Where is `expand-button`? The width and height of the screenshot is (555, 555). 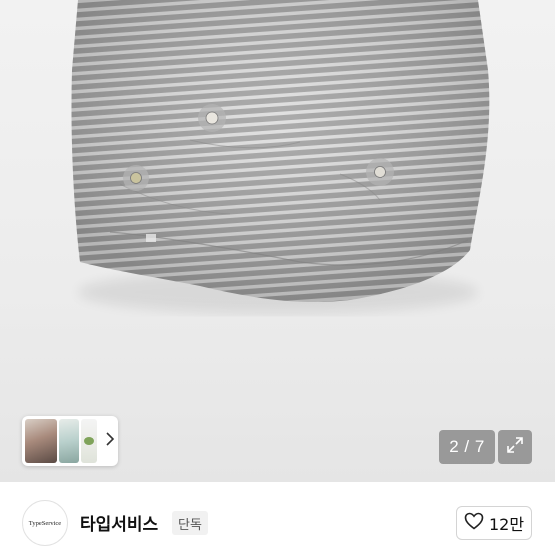 expand-button is located at coordinates (515, 447).